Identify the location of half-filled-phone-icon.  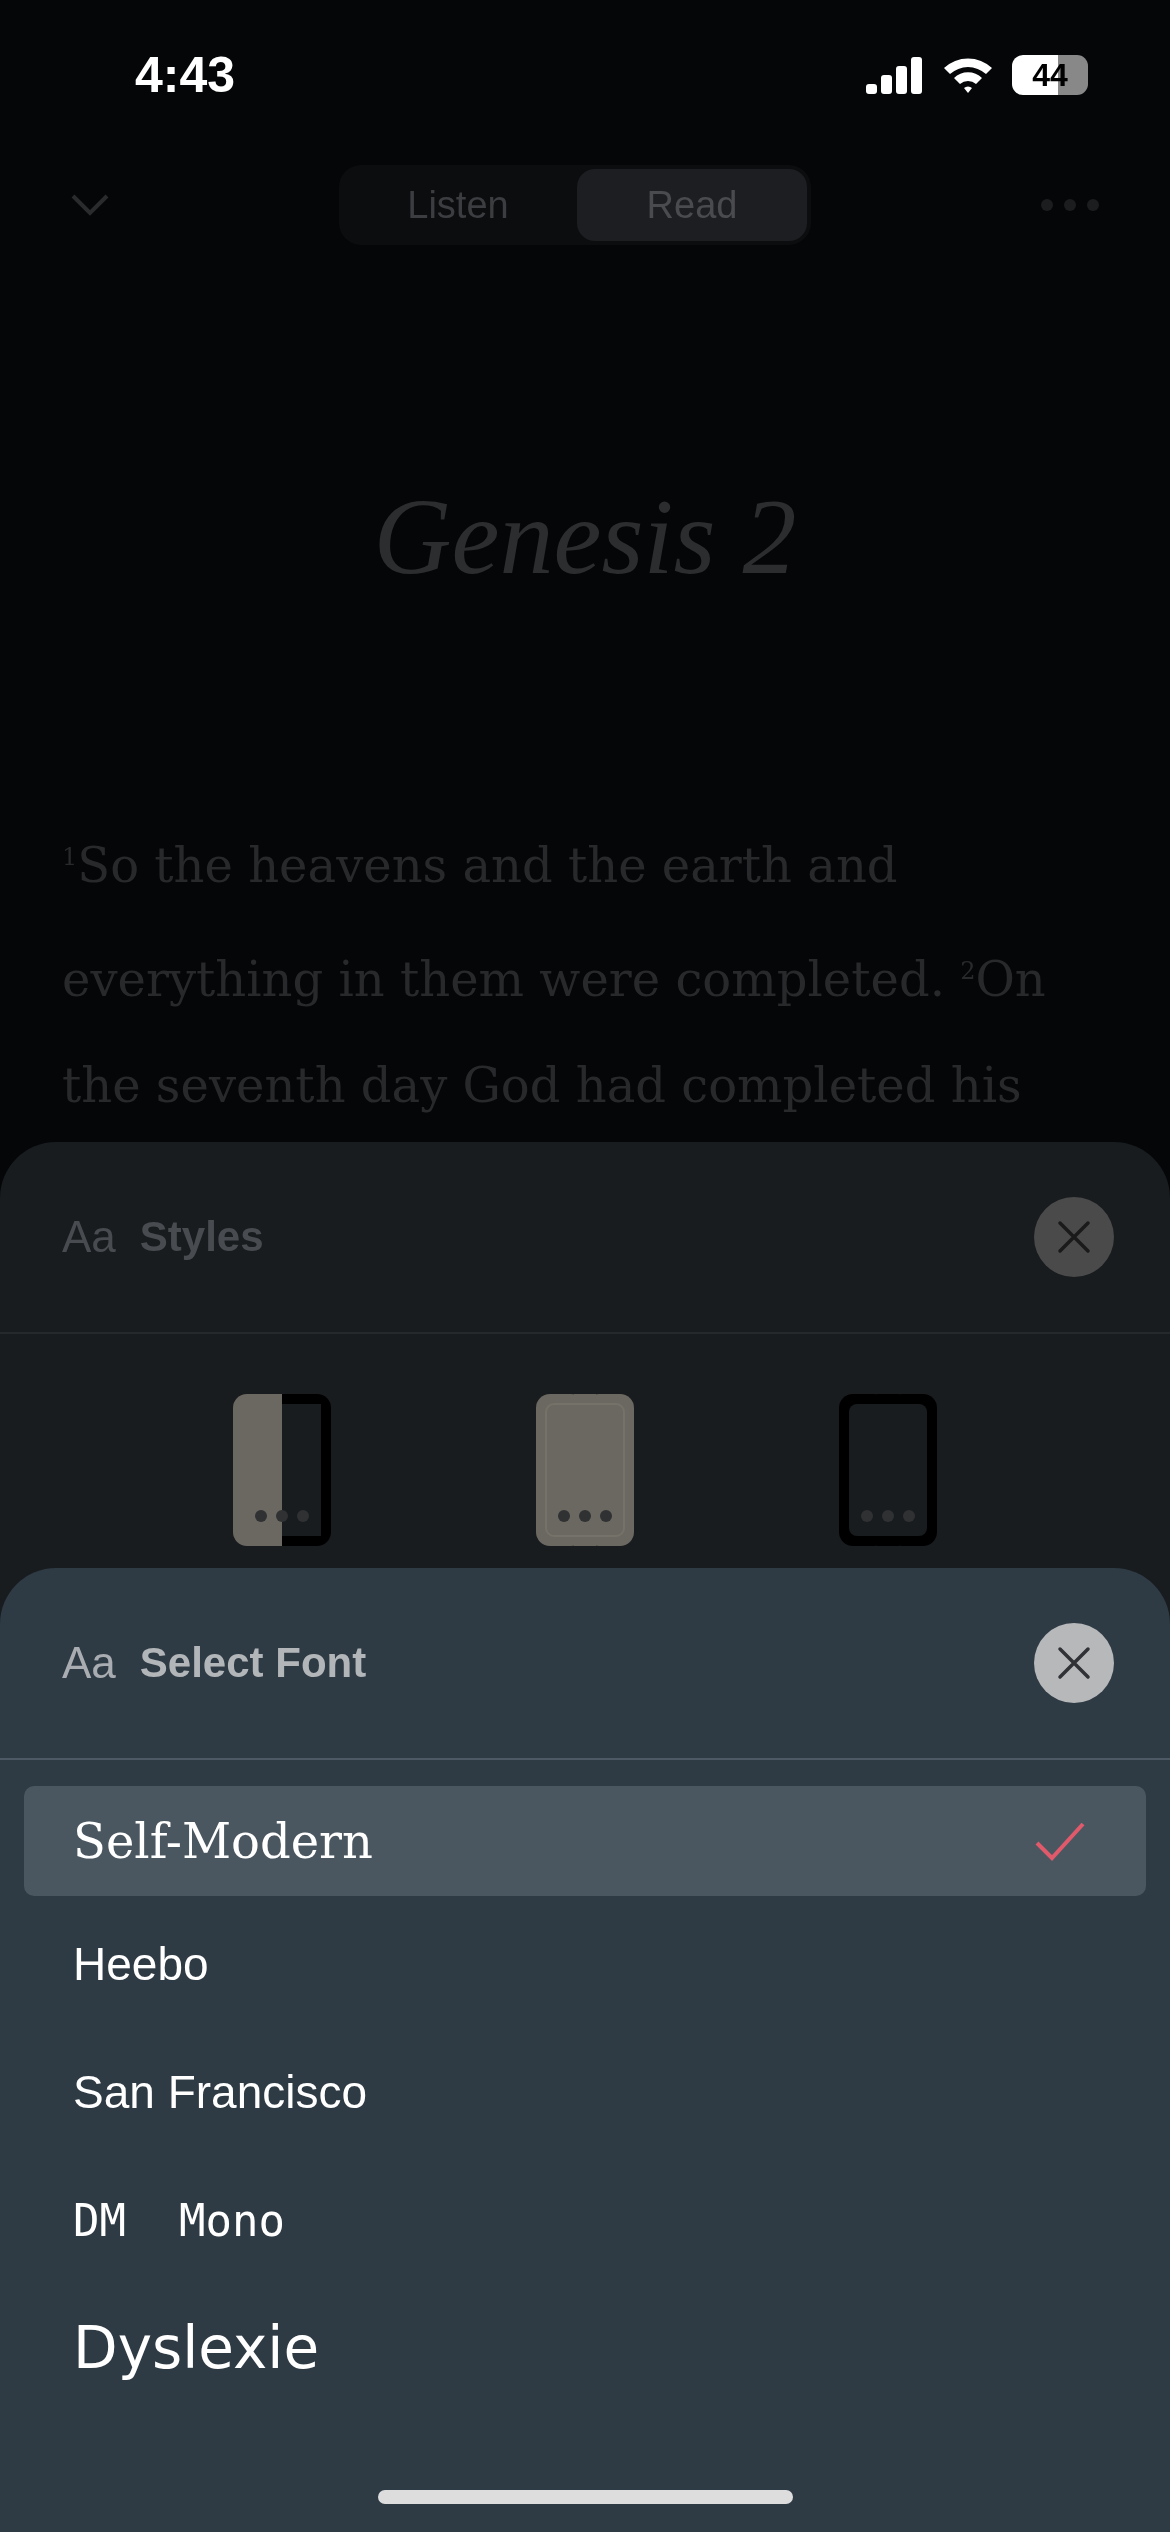
(282, 1470).